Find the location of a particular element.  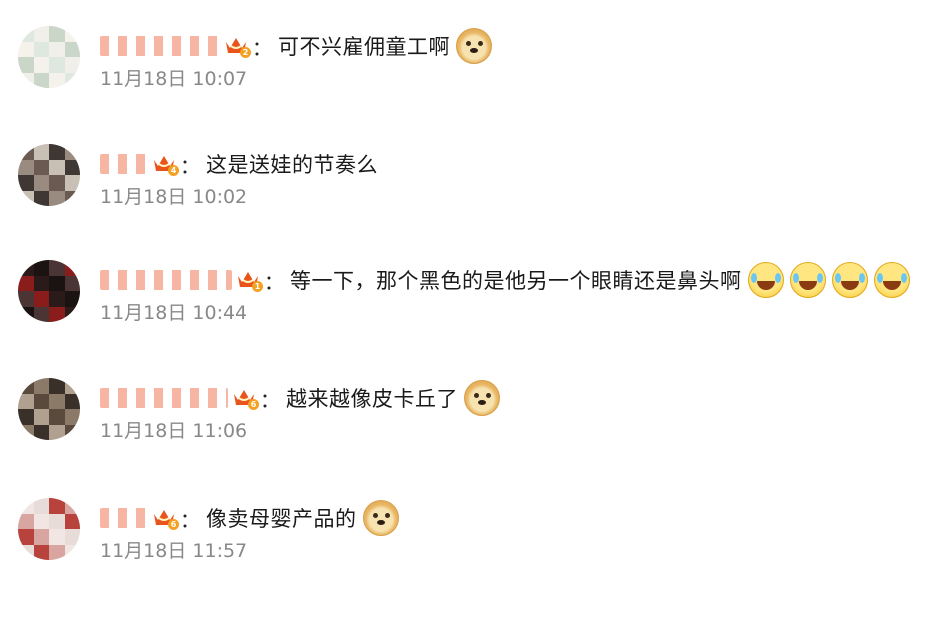

comment-text: 越来越像皮卡丘了 is located at coordinates (372, 399).